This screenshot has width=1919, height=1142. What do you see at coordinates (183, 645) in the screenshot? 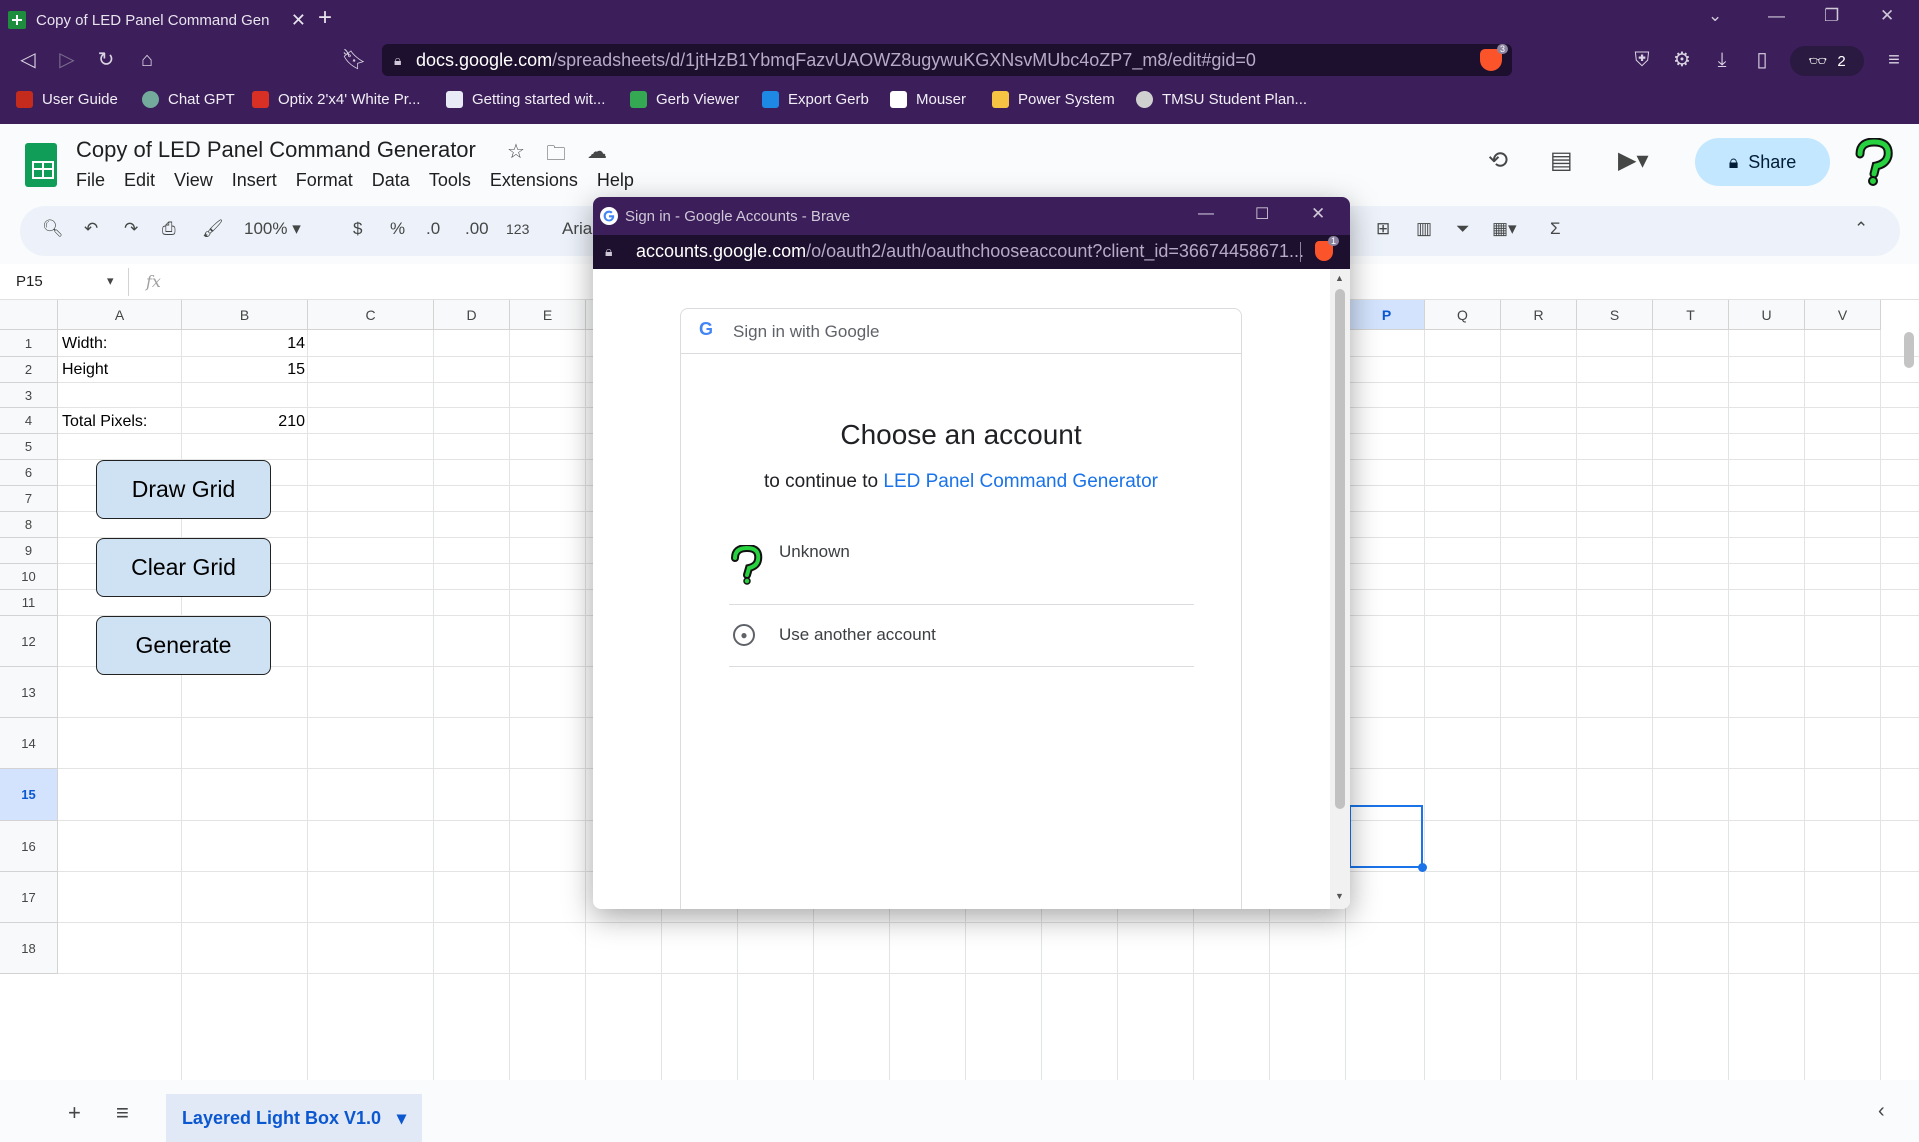
I see `generate-button: Generate` at bounding box center [183, 645].